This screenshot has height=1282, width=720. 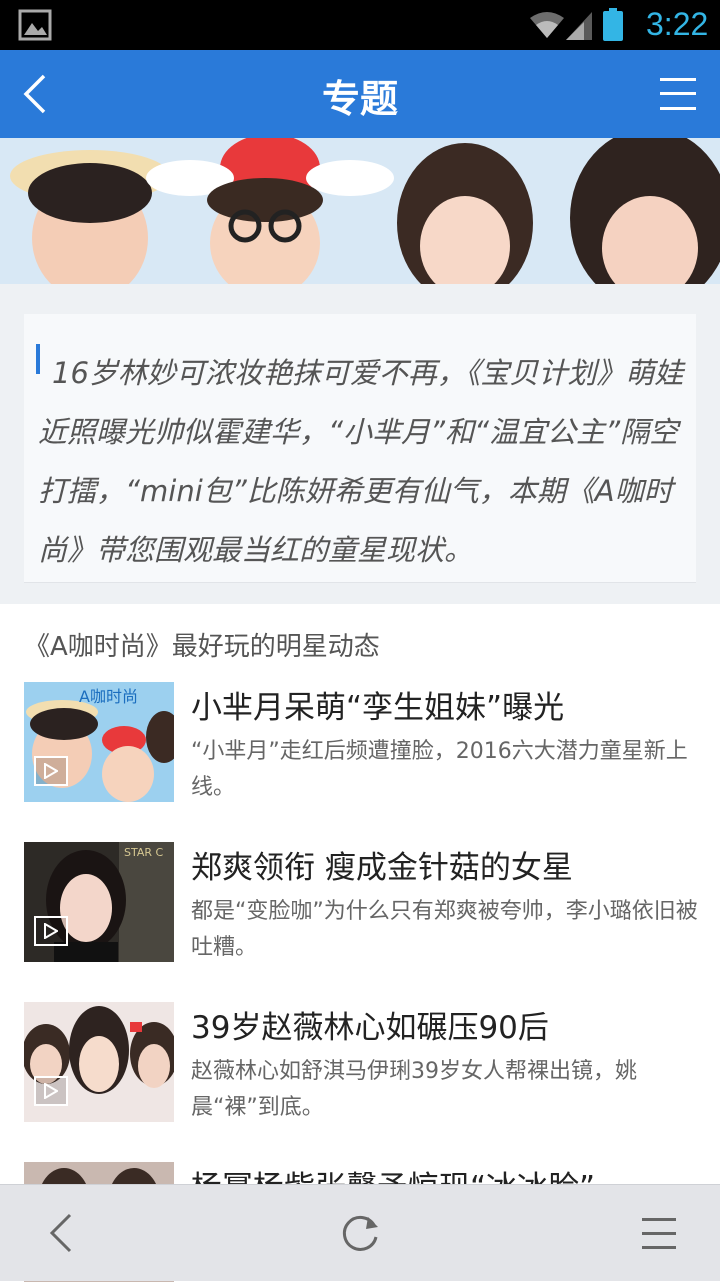 What do you see at coordinates (202, 647) in the screenshot?
I see `section-title: 《A咖时尚》最好玩的明星动态` at bounding box center [202, 647].